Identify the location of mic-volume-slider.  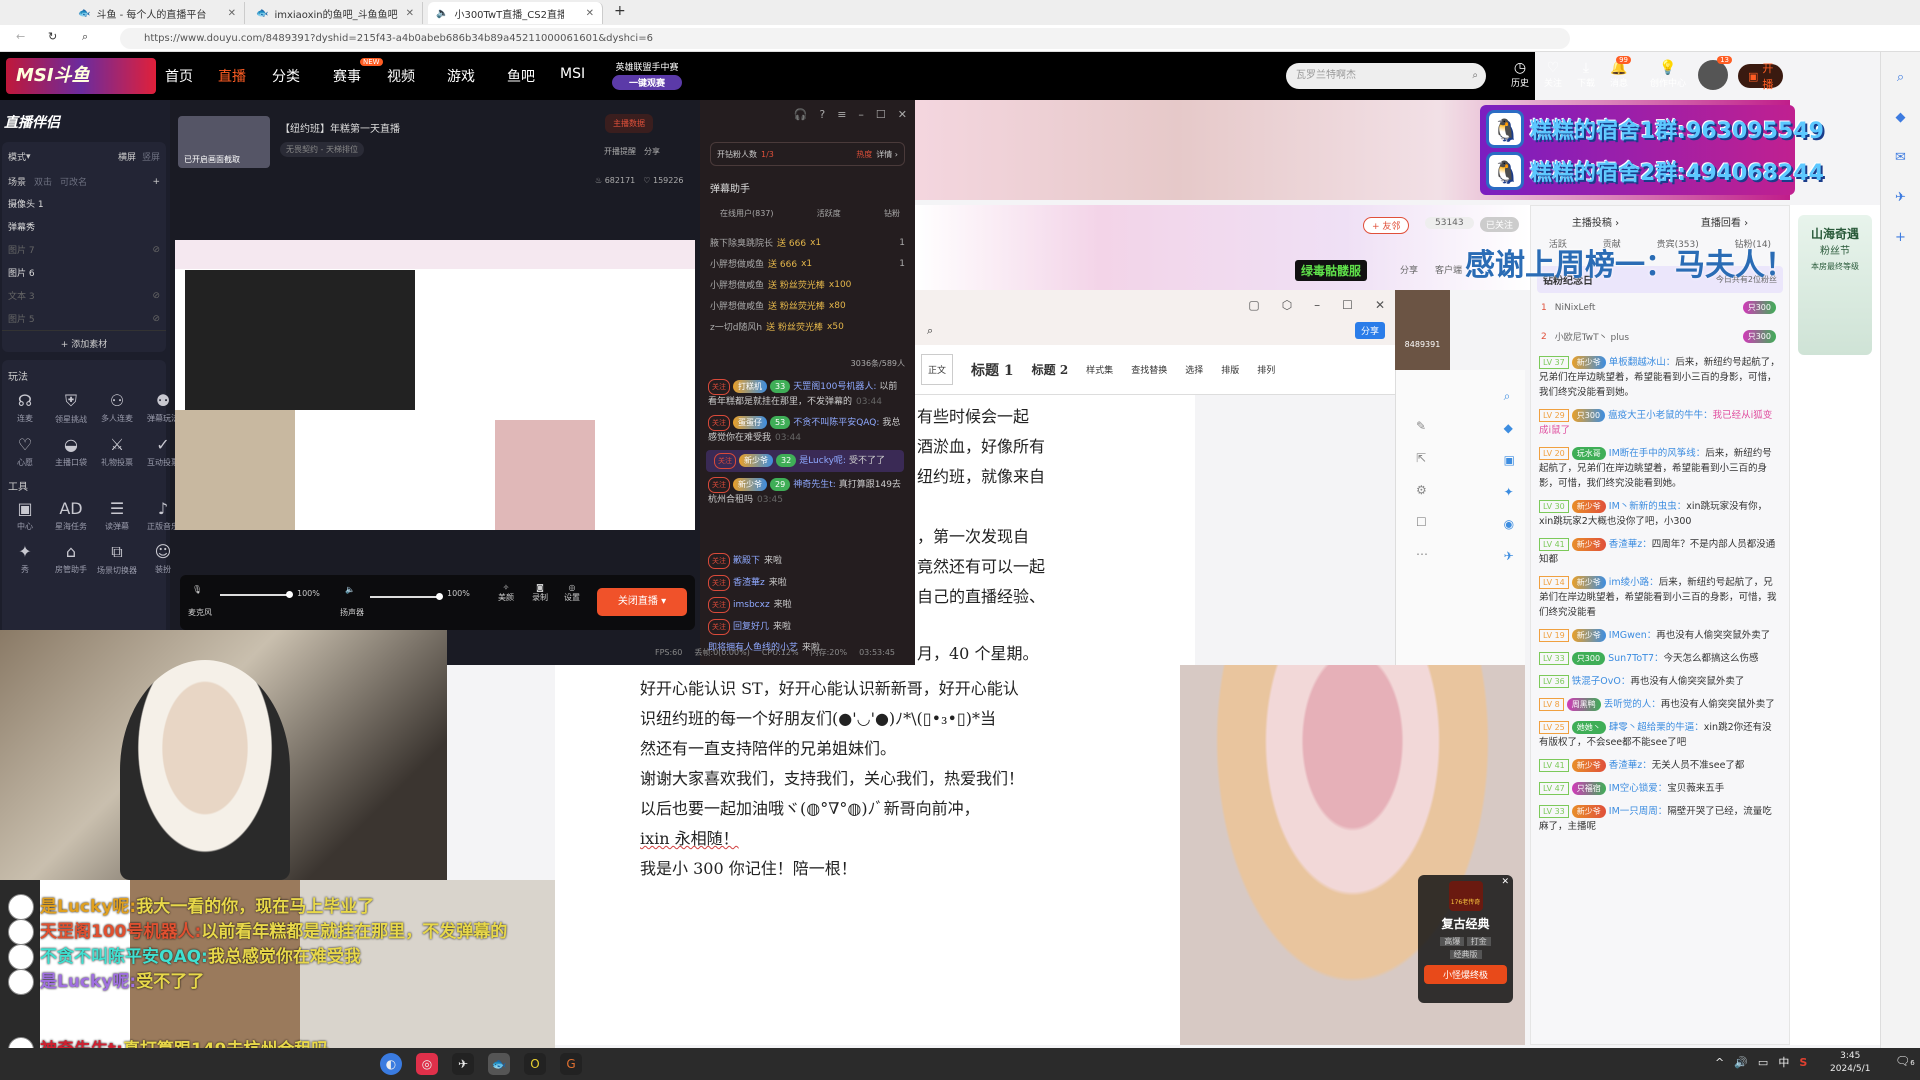
(256, 594).